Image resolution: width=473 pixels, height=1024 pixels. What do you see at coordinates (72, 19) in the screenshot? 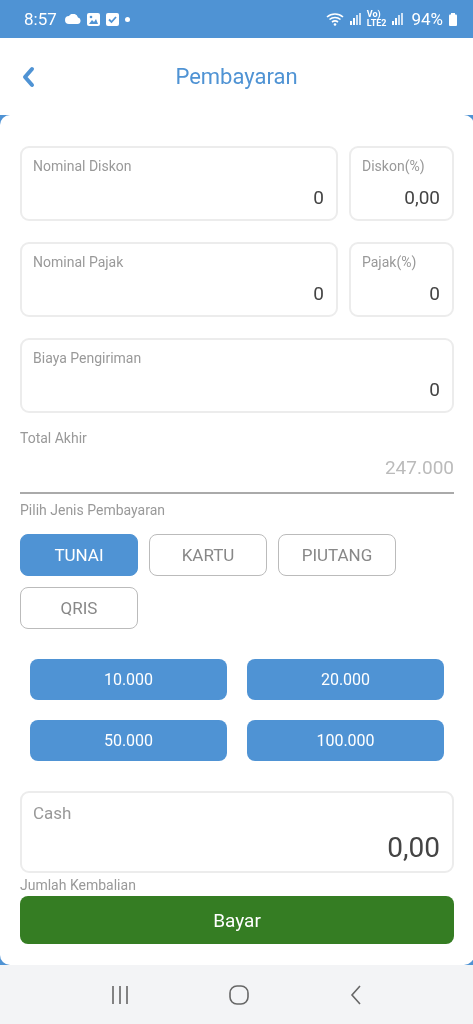
I see `cloud-icon` at bounding box center [72, 19].